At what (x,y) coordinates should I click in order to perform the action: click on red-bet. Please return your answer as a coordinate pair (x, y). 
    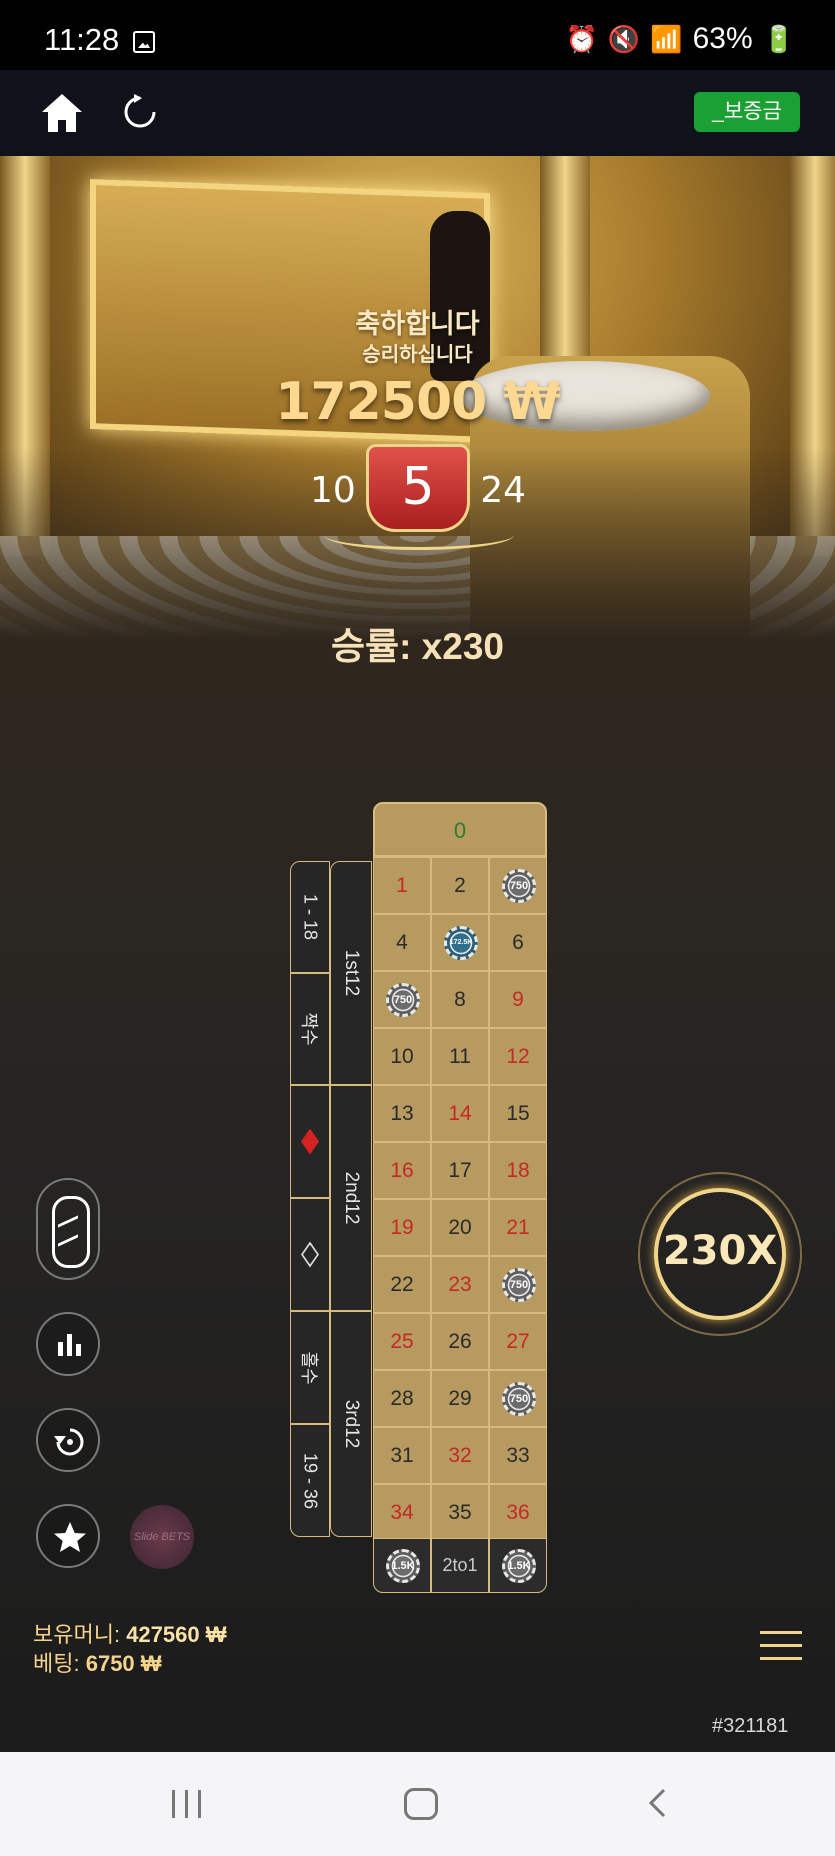
    Looking at the image, I should click on (310, 1141).